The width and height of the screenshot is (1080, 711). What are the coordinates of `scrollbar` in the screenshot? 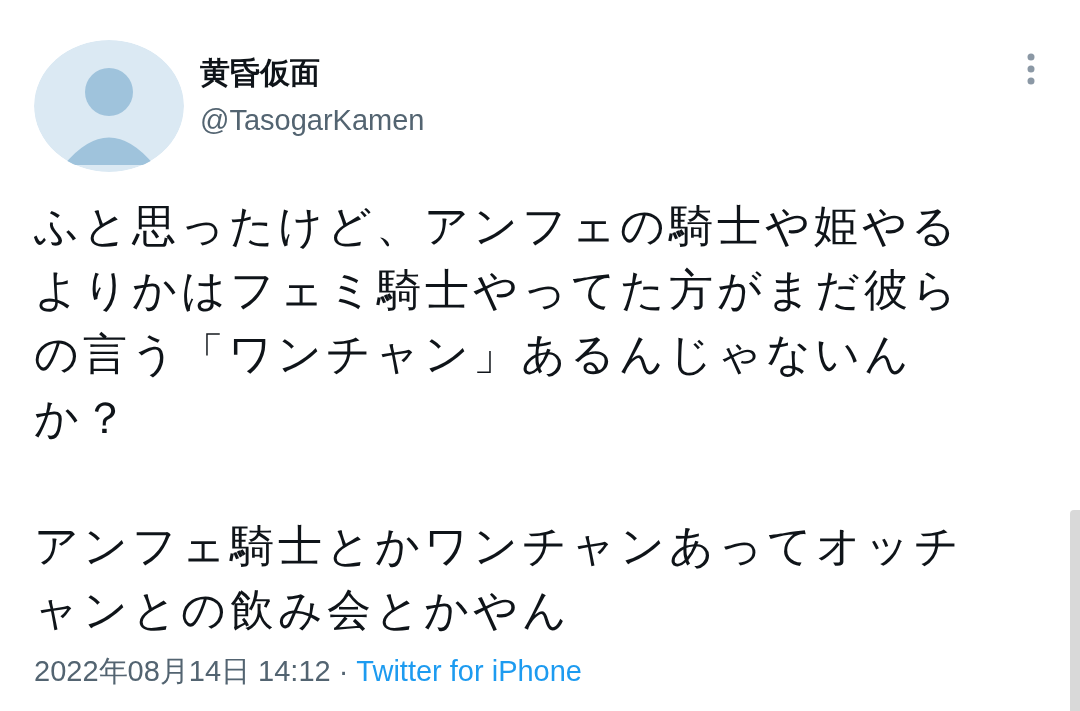 It's located at (1075, 610).